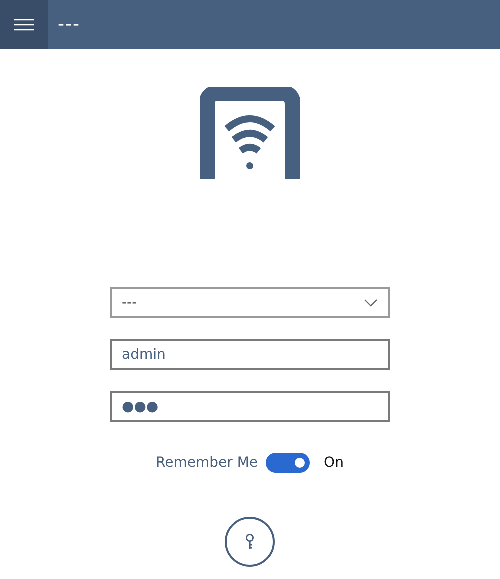 Image resolution: width=500 pixels, height=579 pixels. I want to click on chevron-down-icon, so click(371, 302).